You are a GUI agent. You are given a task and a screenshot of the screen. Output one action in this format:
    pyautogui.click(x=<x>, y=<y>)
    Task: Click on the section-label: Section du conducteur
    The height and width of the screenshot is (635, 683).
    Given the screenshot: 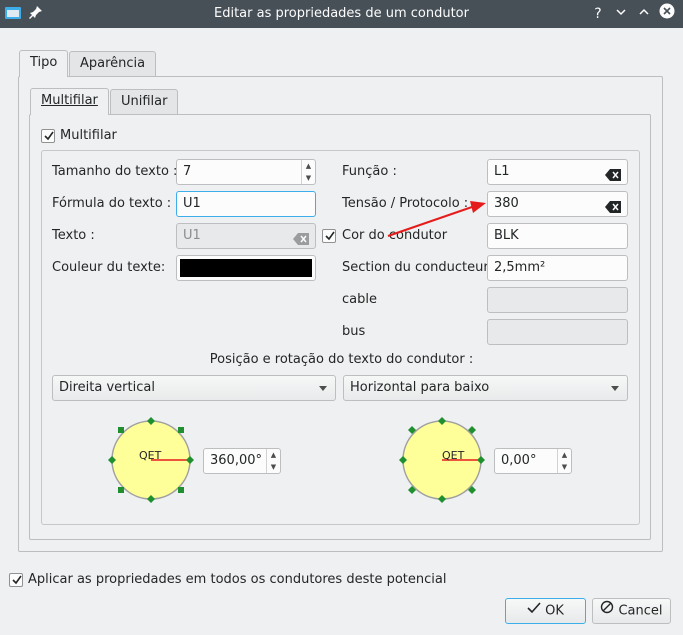 What is the action you would take?
    pyautogui.click(x=415, y=267)
    